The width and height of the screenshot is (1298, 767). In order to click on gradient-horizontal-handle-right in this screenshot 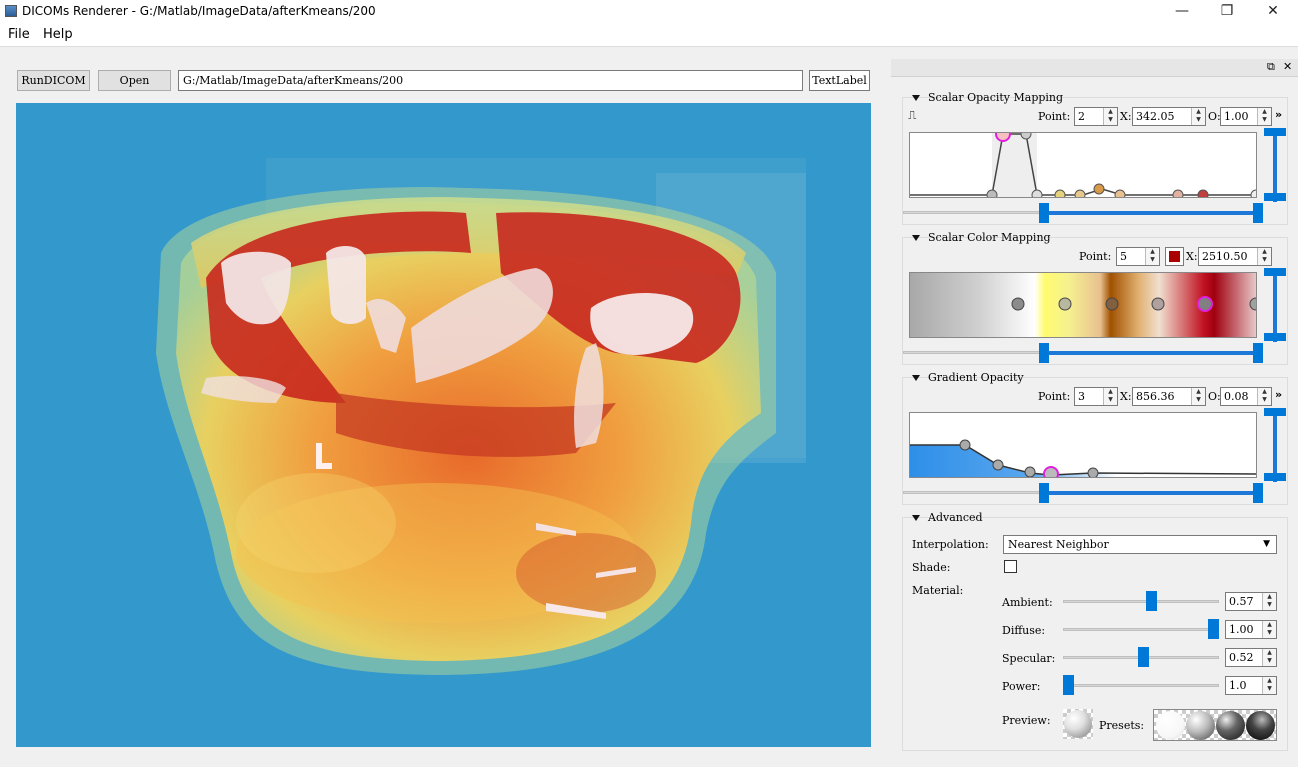, I will do `click(1258, 493)`.